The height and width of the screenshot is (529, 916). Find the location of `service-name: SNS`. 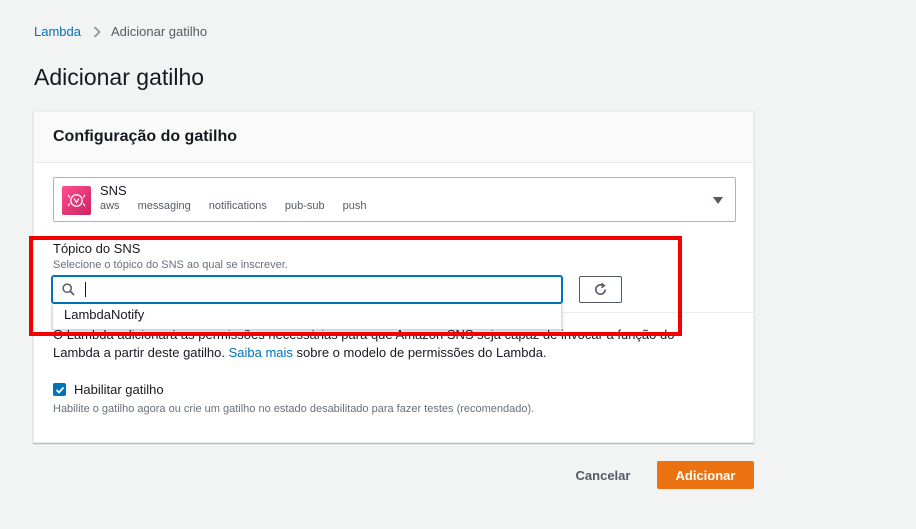

service-name: SNS is located at coordinates (113, 190).